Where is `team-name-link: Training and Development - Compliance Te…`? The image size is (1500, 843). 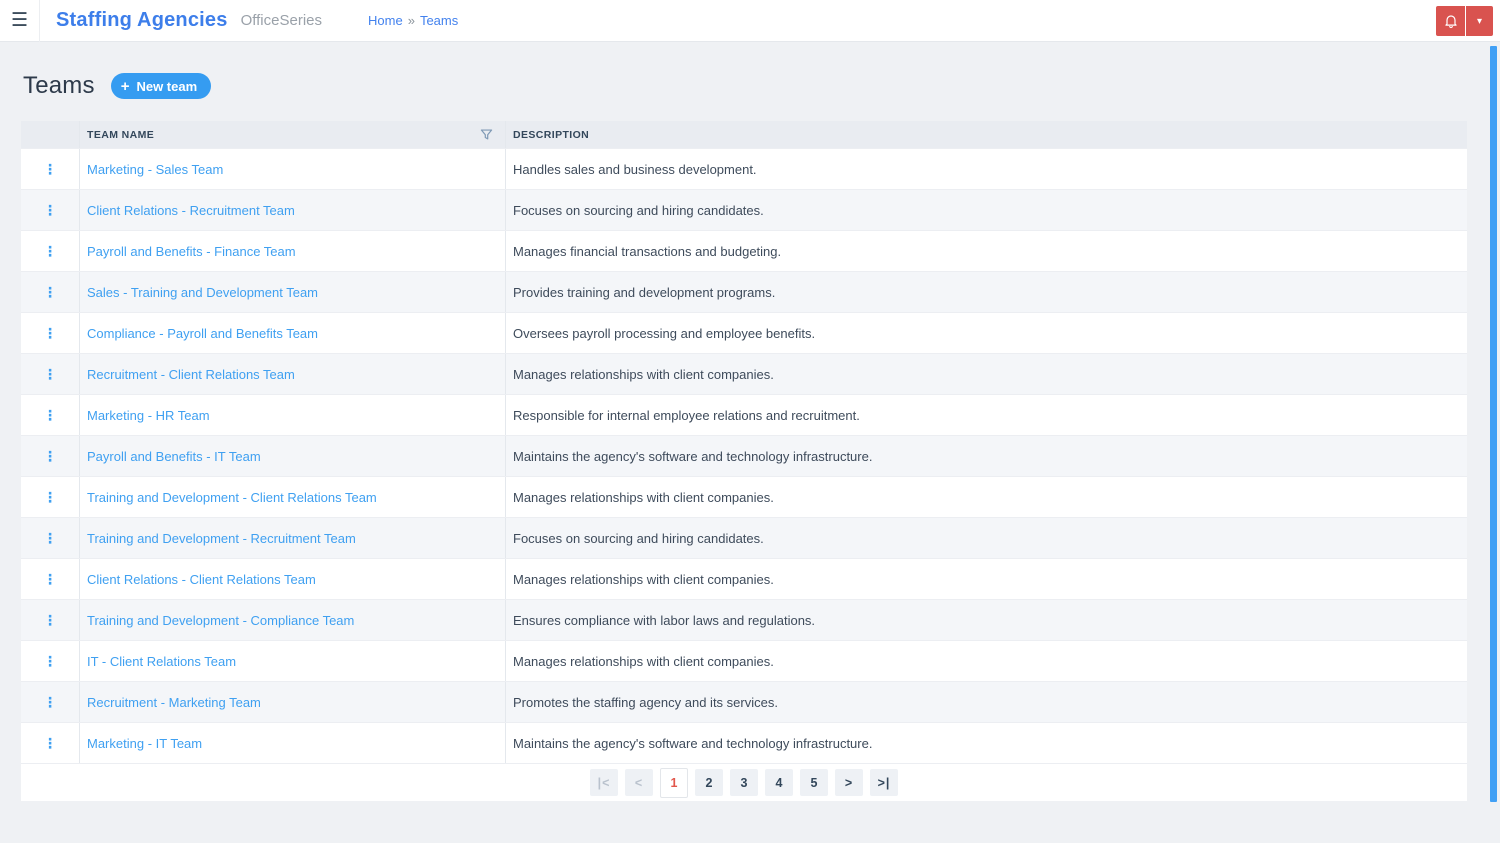 team-name-link: Training and Development - Compliance Te… is located at coordinates (220, 620).